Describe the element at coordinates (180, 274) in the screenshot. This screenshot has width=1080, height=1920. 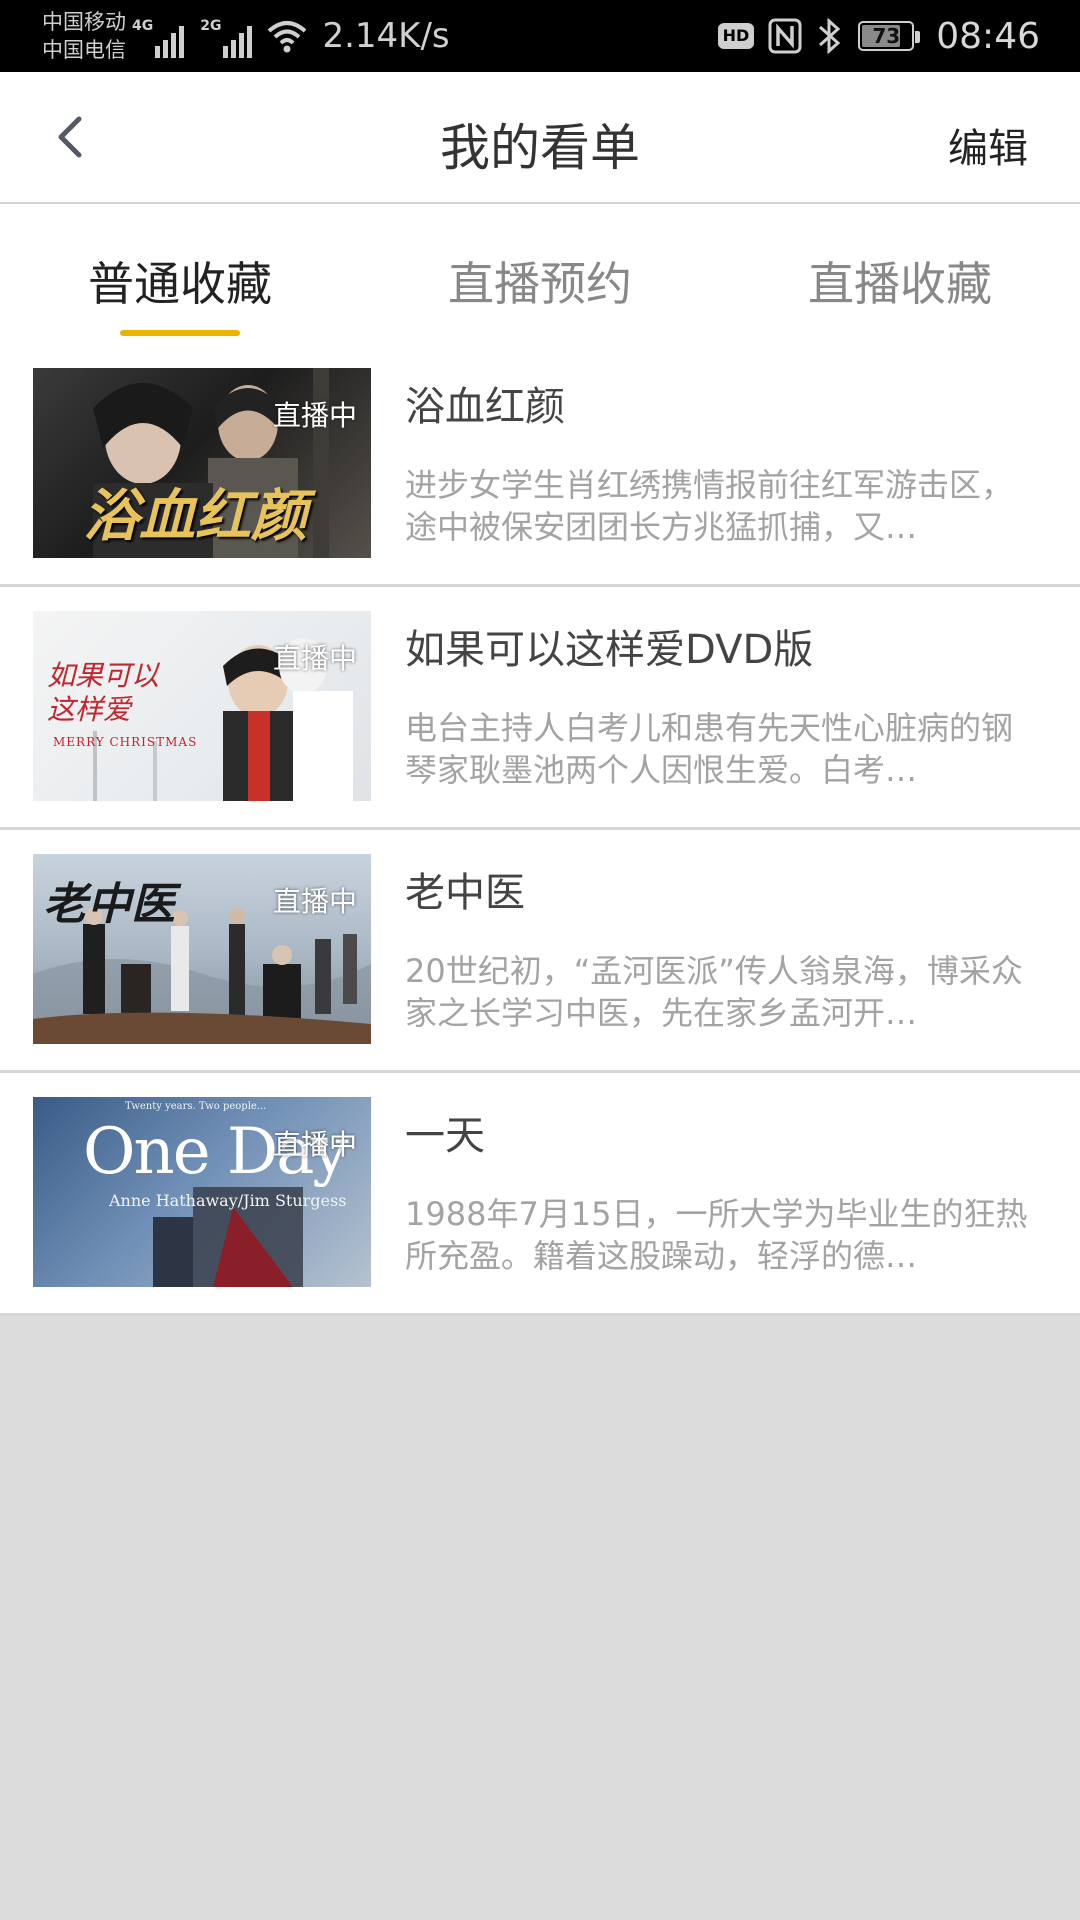
I see `tab-regular-favorites: 普通收藏` at that location.